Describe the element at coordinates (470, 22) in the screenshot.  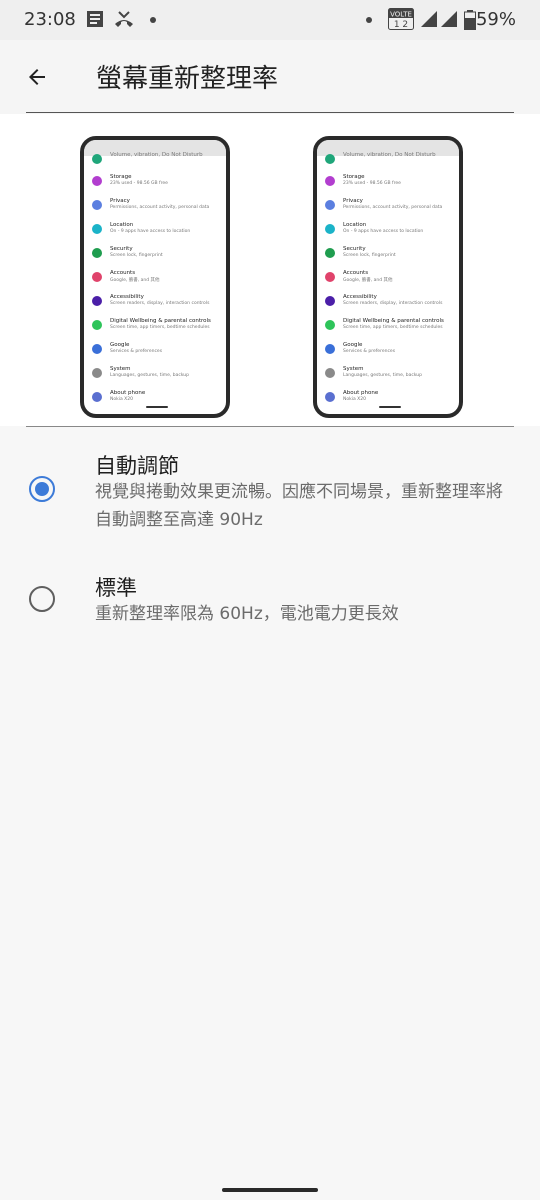
I see `battery-icon` at that location.